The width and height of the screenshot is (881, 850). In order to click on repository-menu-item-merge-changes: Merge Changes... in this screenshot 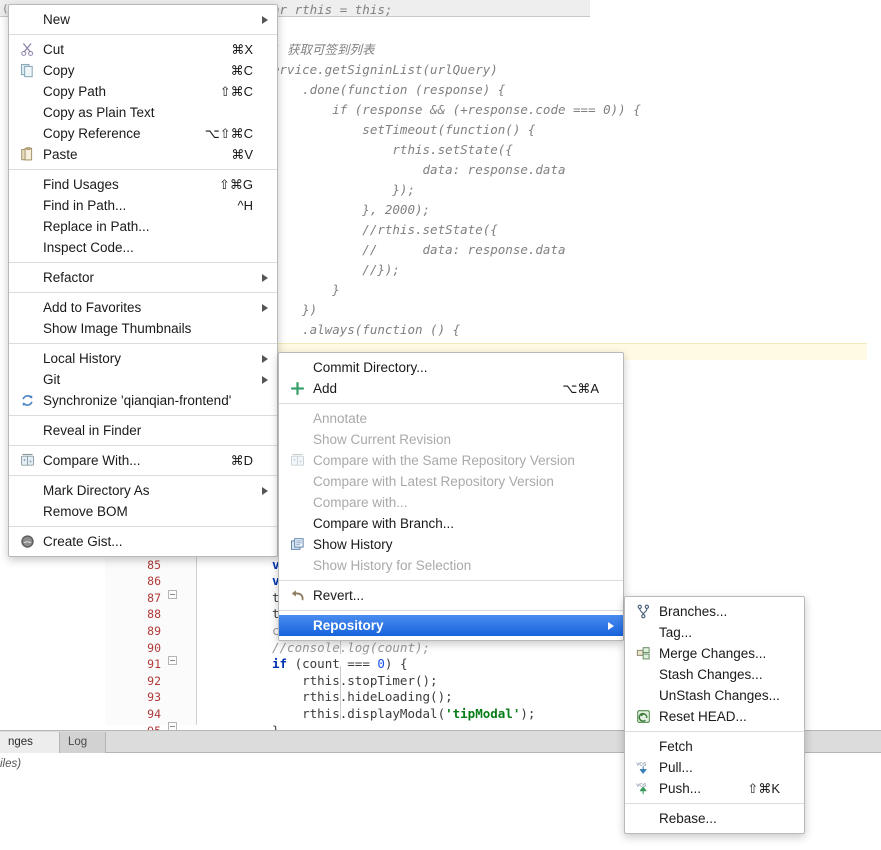, I will do `click(714, 653)`.